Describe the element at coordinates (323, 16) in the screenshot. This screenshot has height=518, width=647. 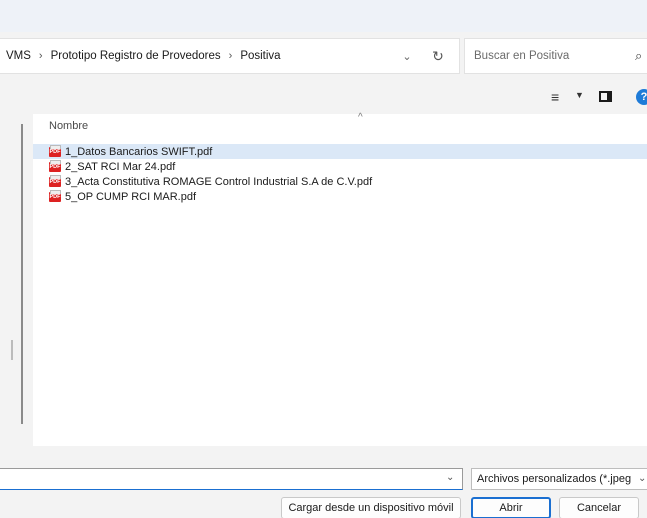
I see `title-bar` at that location.